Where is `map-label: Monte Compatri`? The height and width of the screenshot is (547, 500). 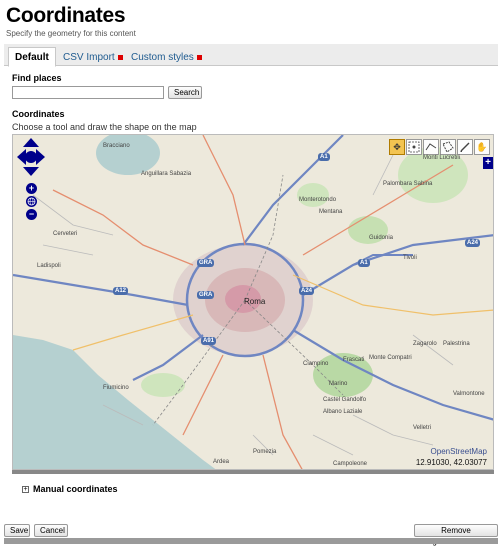 map-label: Monte Compatri is located at coordinates (390, 358).